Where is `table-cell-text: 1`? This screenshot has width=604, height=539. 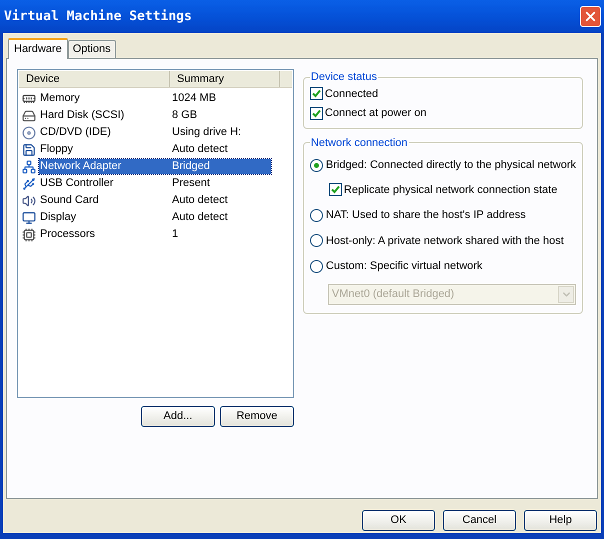 table-cell-text: 1 is located at coordinates (175, 234).